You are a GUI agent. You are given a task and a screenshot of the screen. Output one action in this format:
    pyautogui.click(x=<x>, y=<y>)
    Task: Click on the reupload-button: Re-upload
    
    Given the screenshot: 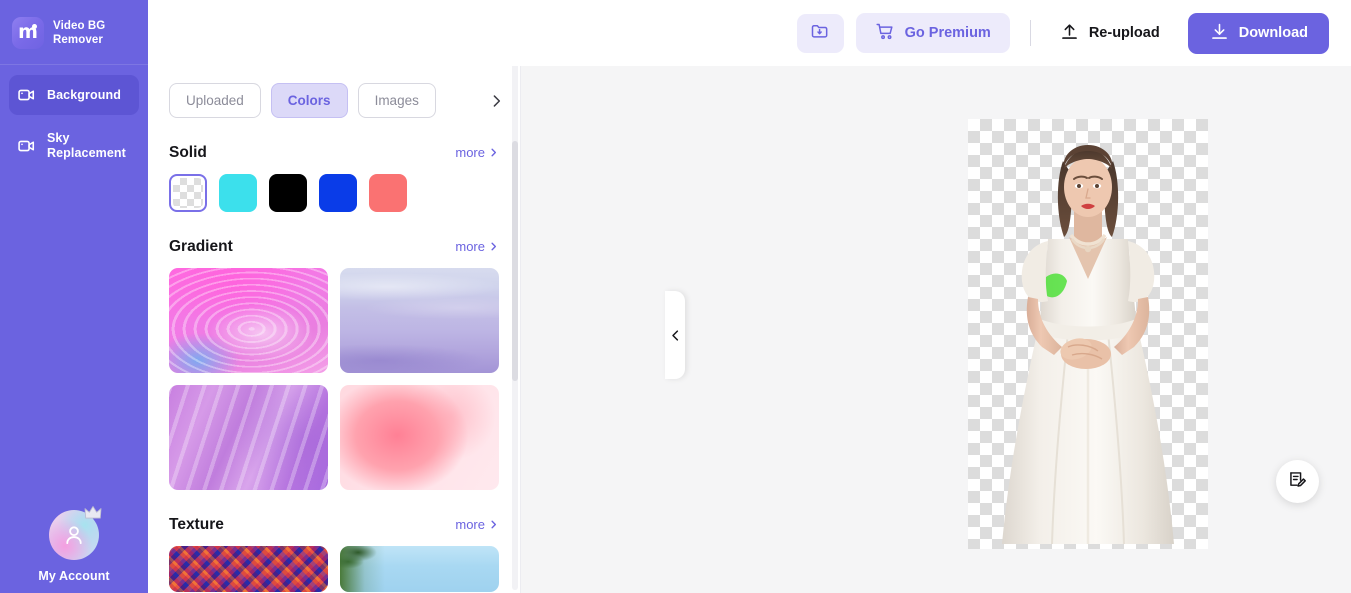 What is the action you would take?
    pyautogui.click(x=1109, y=33)
    